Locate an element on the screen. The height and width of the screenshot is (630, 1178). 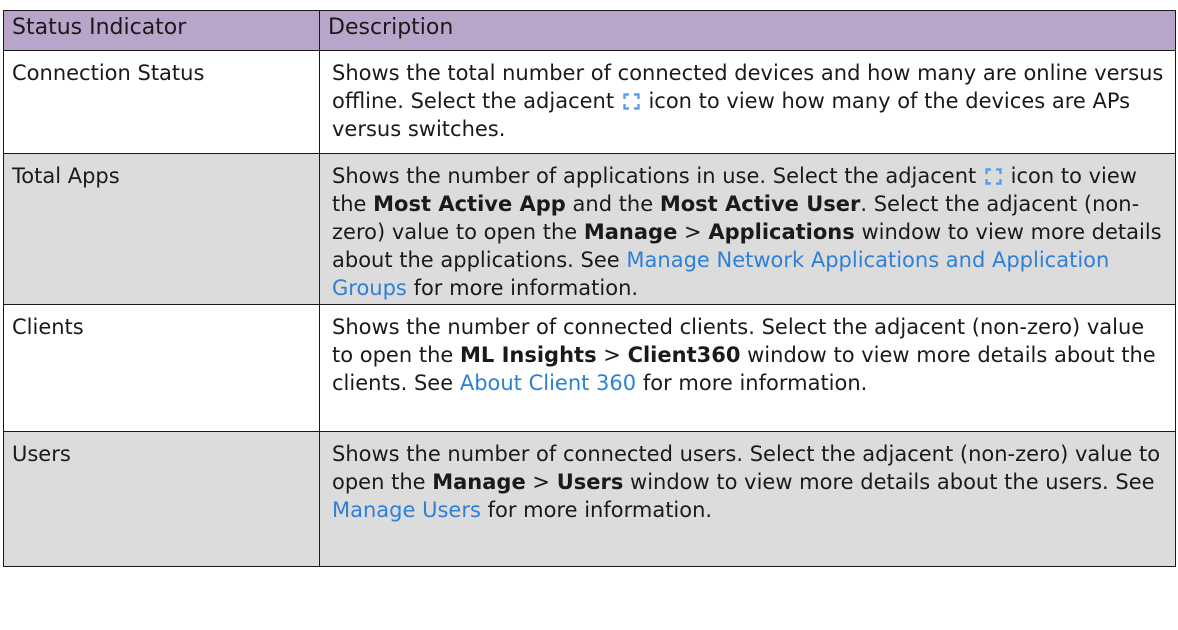
table-header-row: Status Indicator Description is located at coordinates (589, 30).